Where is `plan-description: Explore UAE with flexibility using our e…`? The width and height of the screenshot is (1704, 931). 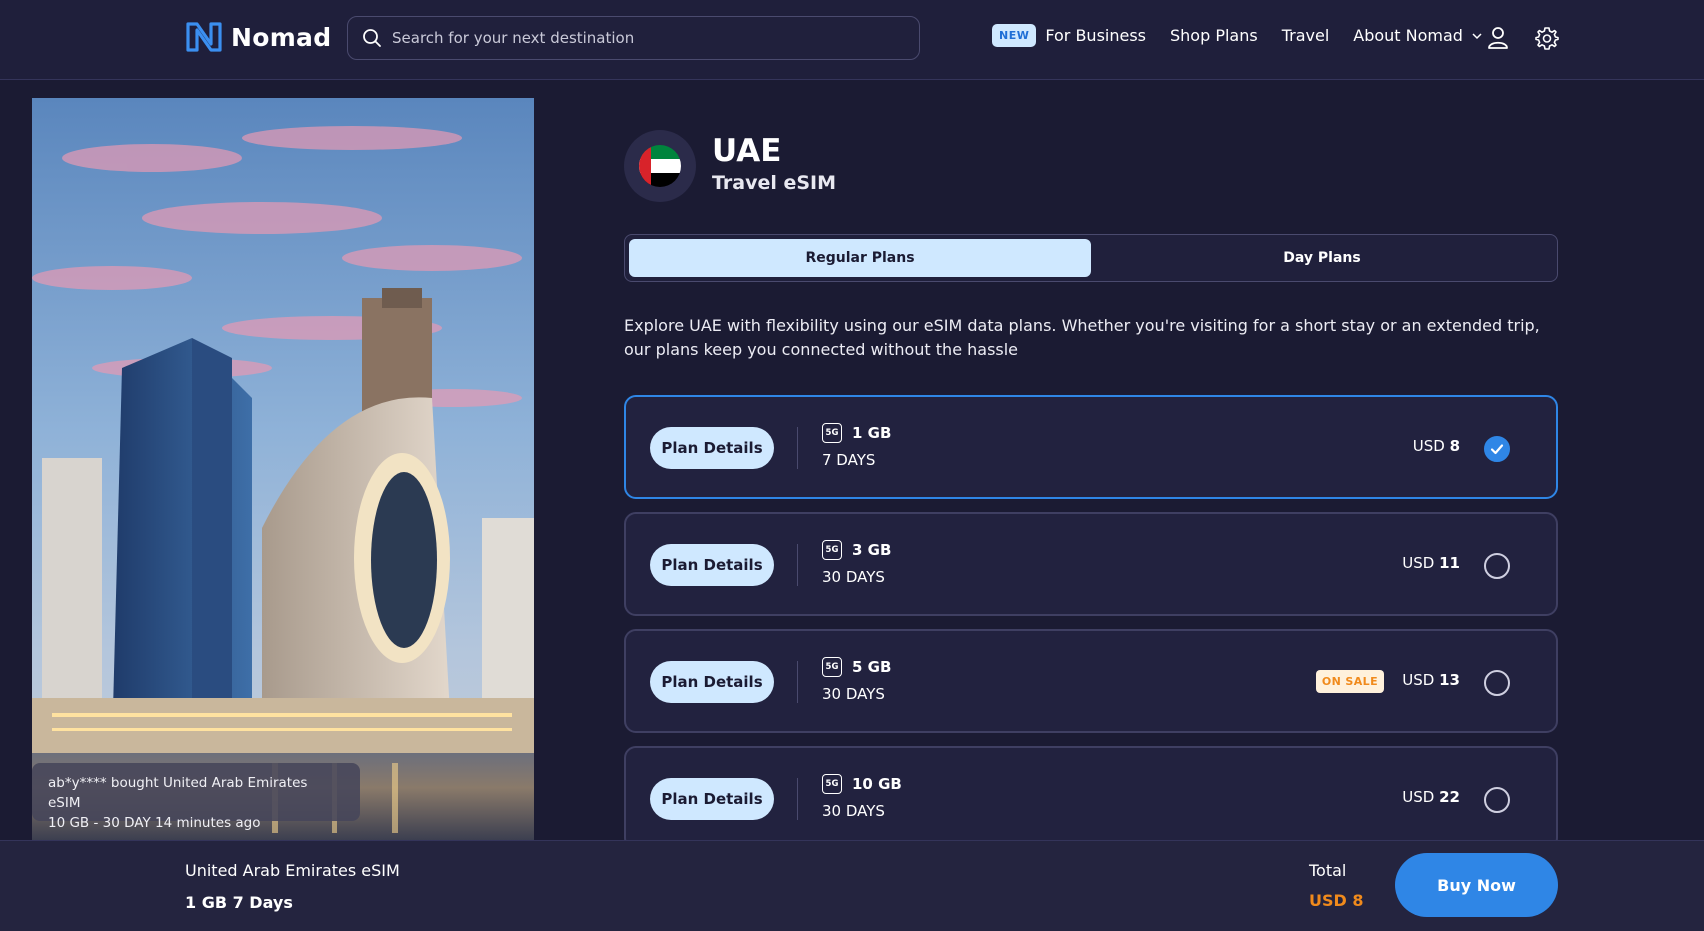
plan-description: Explore UAE with flexibility using our e… is located at coordinates (1082, 337).